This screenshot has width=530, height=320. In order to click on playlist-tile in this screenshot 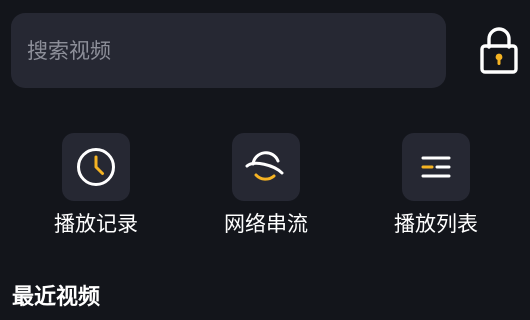, I will do `click(436, 167)`.